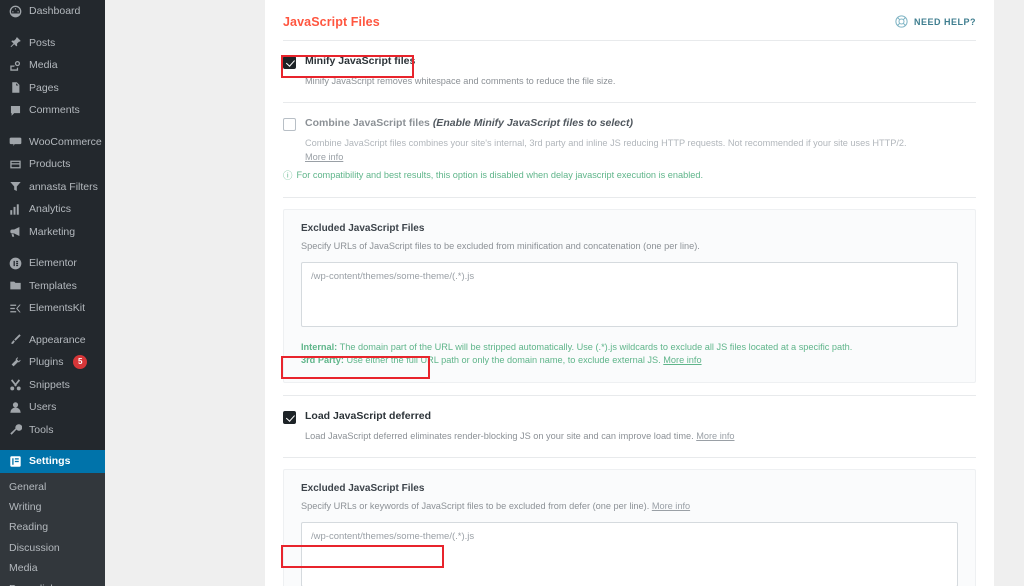 This screenshot has height=586, width=1024. Describe the element at coordinates (15, 263) in the screenshot. I see `elementor-icon` at that location.